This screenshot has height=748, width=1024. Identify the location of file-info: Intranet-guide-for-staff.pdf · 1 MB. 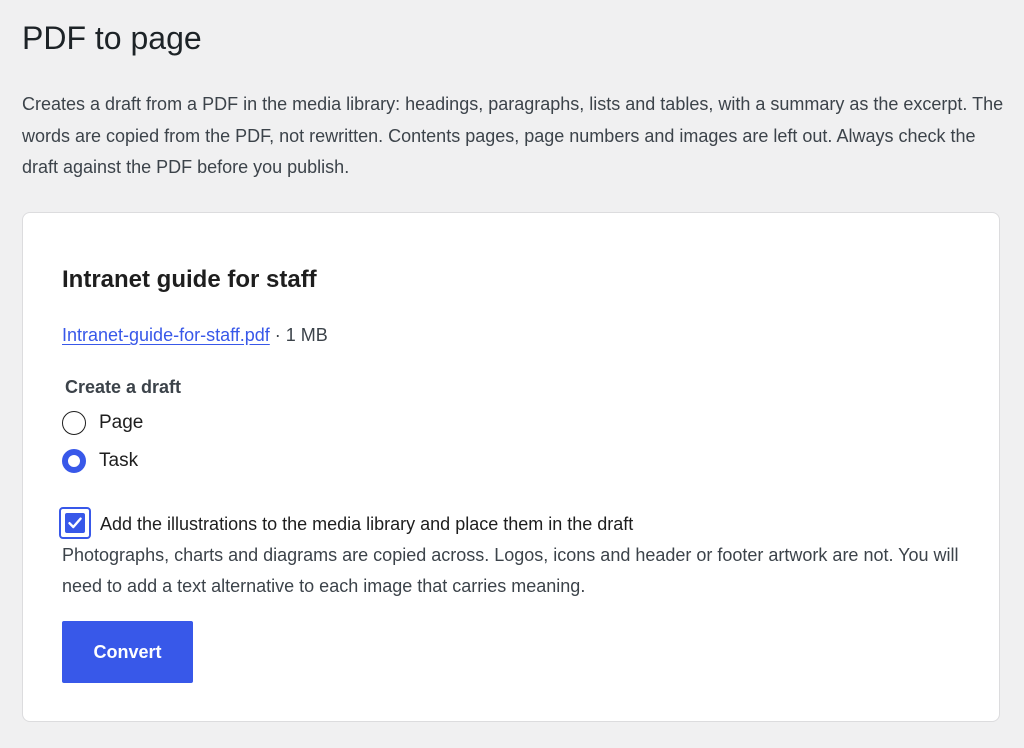
(195, 335).